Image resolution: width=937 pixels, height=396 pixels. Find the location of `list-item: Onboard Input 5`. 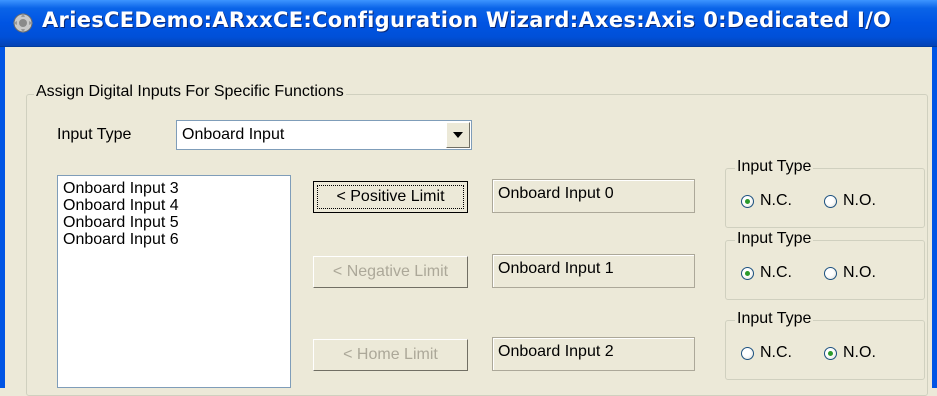

list-item: Onboard Input 5 is located at coordinates (174, 222).